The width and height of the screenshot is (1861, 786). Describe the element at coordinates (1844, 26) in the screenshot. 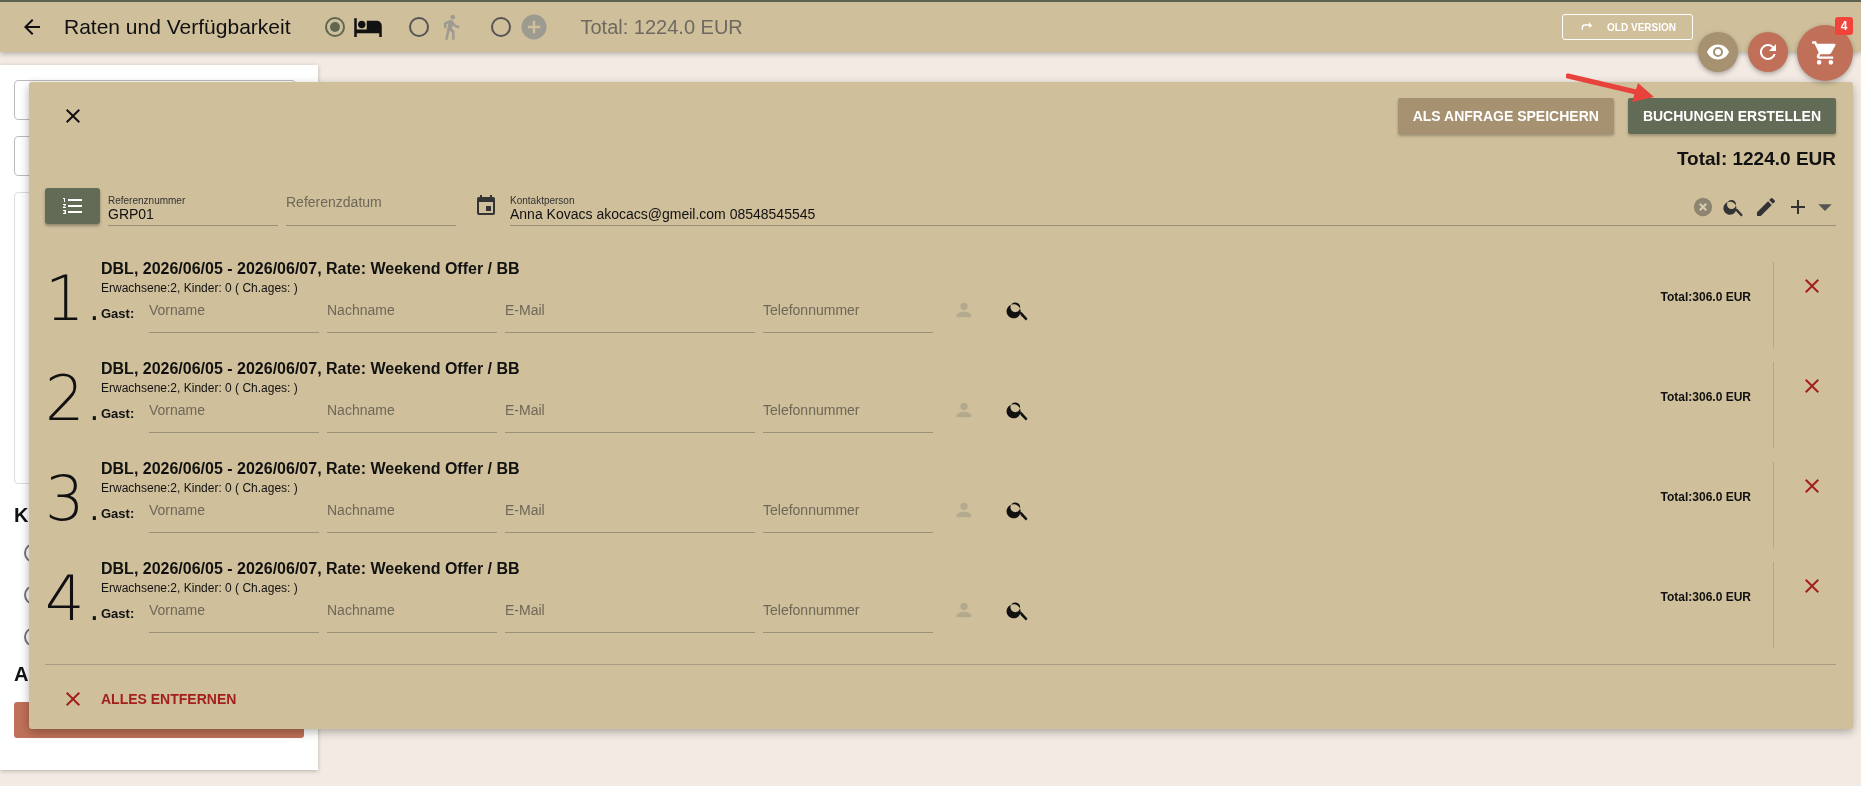

I see `cart-count-badge: 4` at that location.